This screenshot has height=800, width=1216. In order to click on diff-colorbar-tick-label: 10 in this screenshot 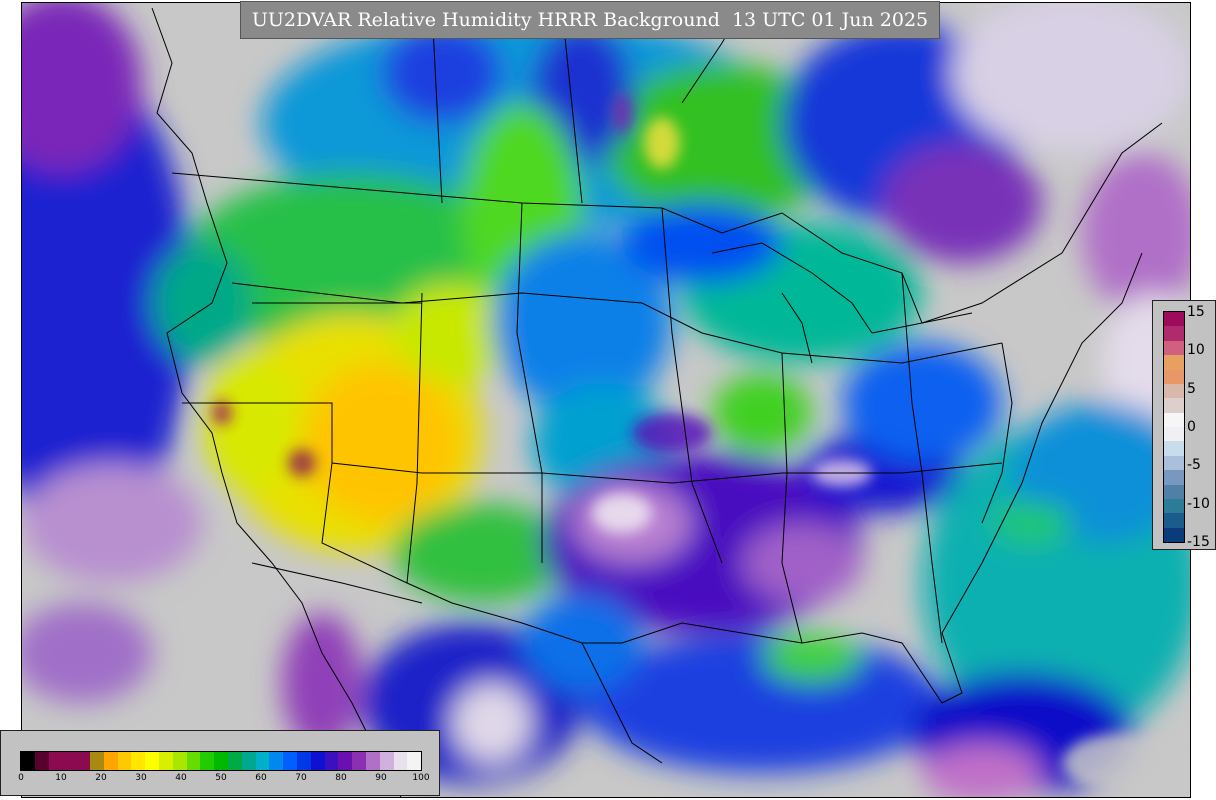, I will do `click(1196, 350)`.